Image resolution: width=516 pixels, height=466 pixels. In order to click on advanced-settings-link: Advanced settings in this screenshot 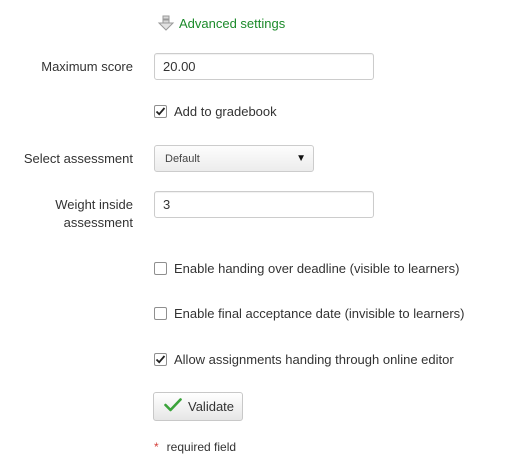, I will do `click(221, 23)`.